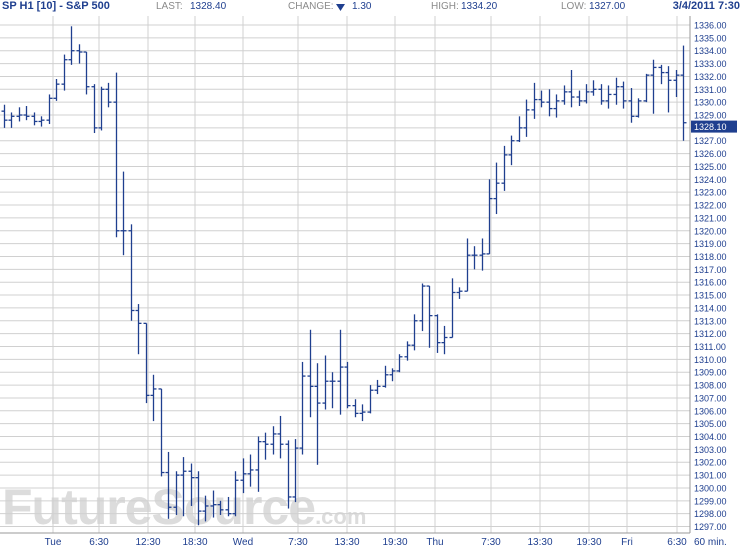 The image size is (742, 551). Describe the element at coordinates (710, 501) in the screenshot. I see `y-tick-label: 1299.00` at that location.